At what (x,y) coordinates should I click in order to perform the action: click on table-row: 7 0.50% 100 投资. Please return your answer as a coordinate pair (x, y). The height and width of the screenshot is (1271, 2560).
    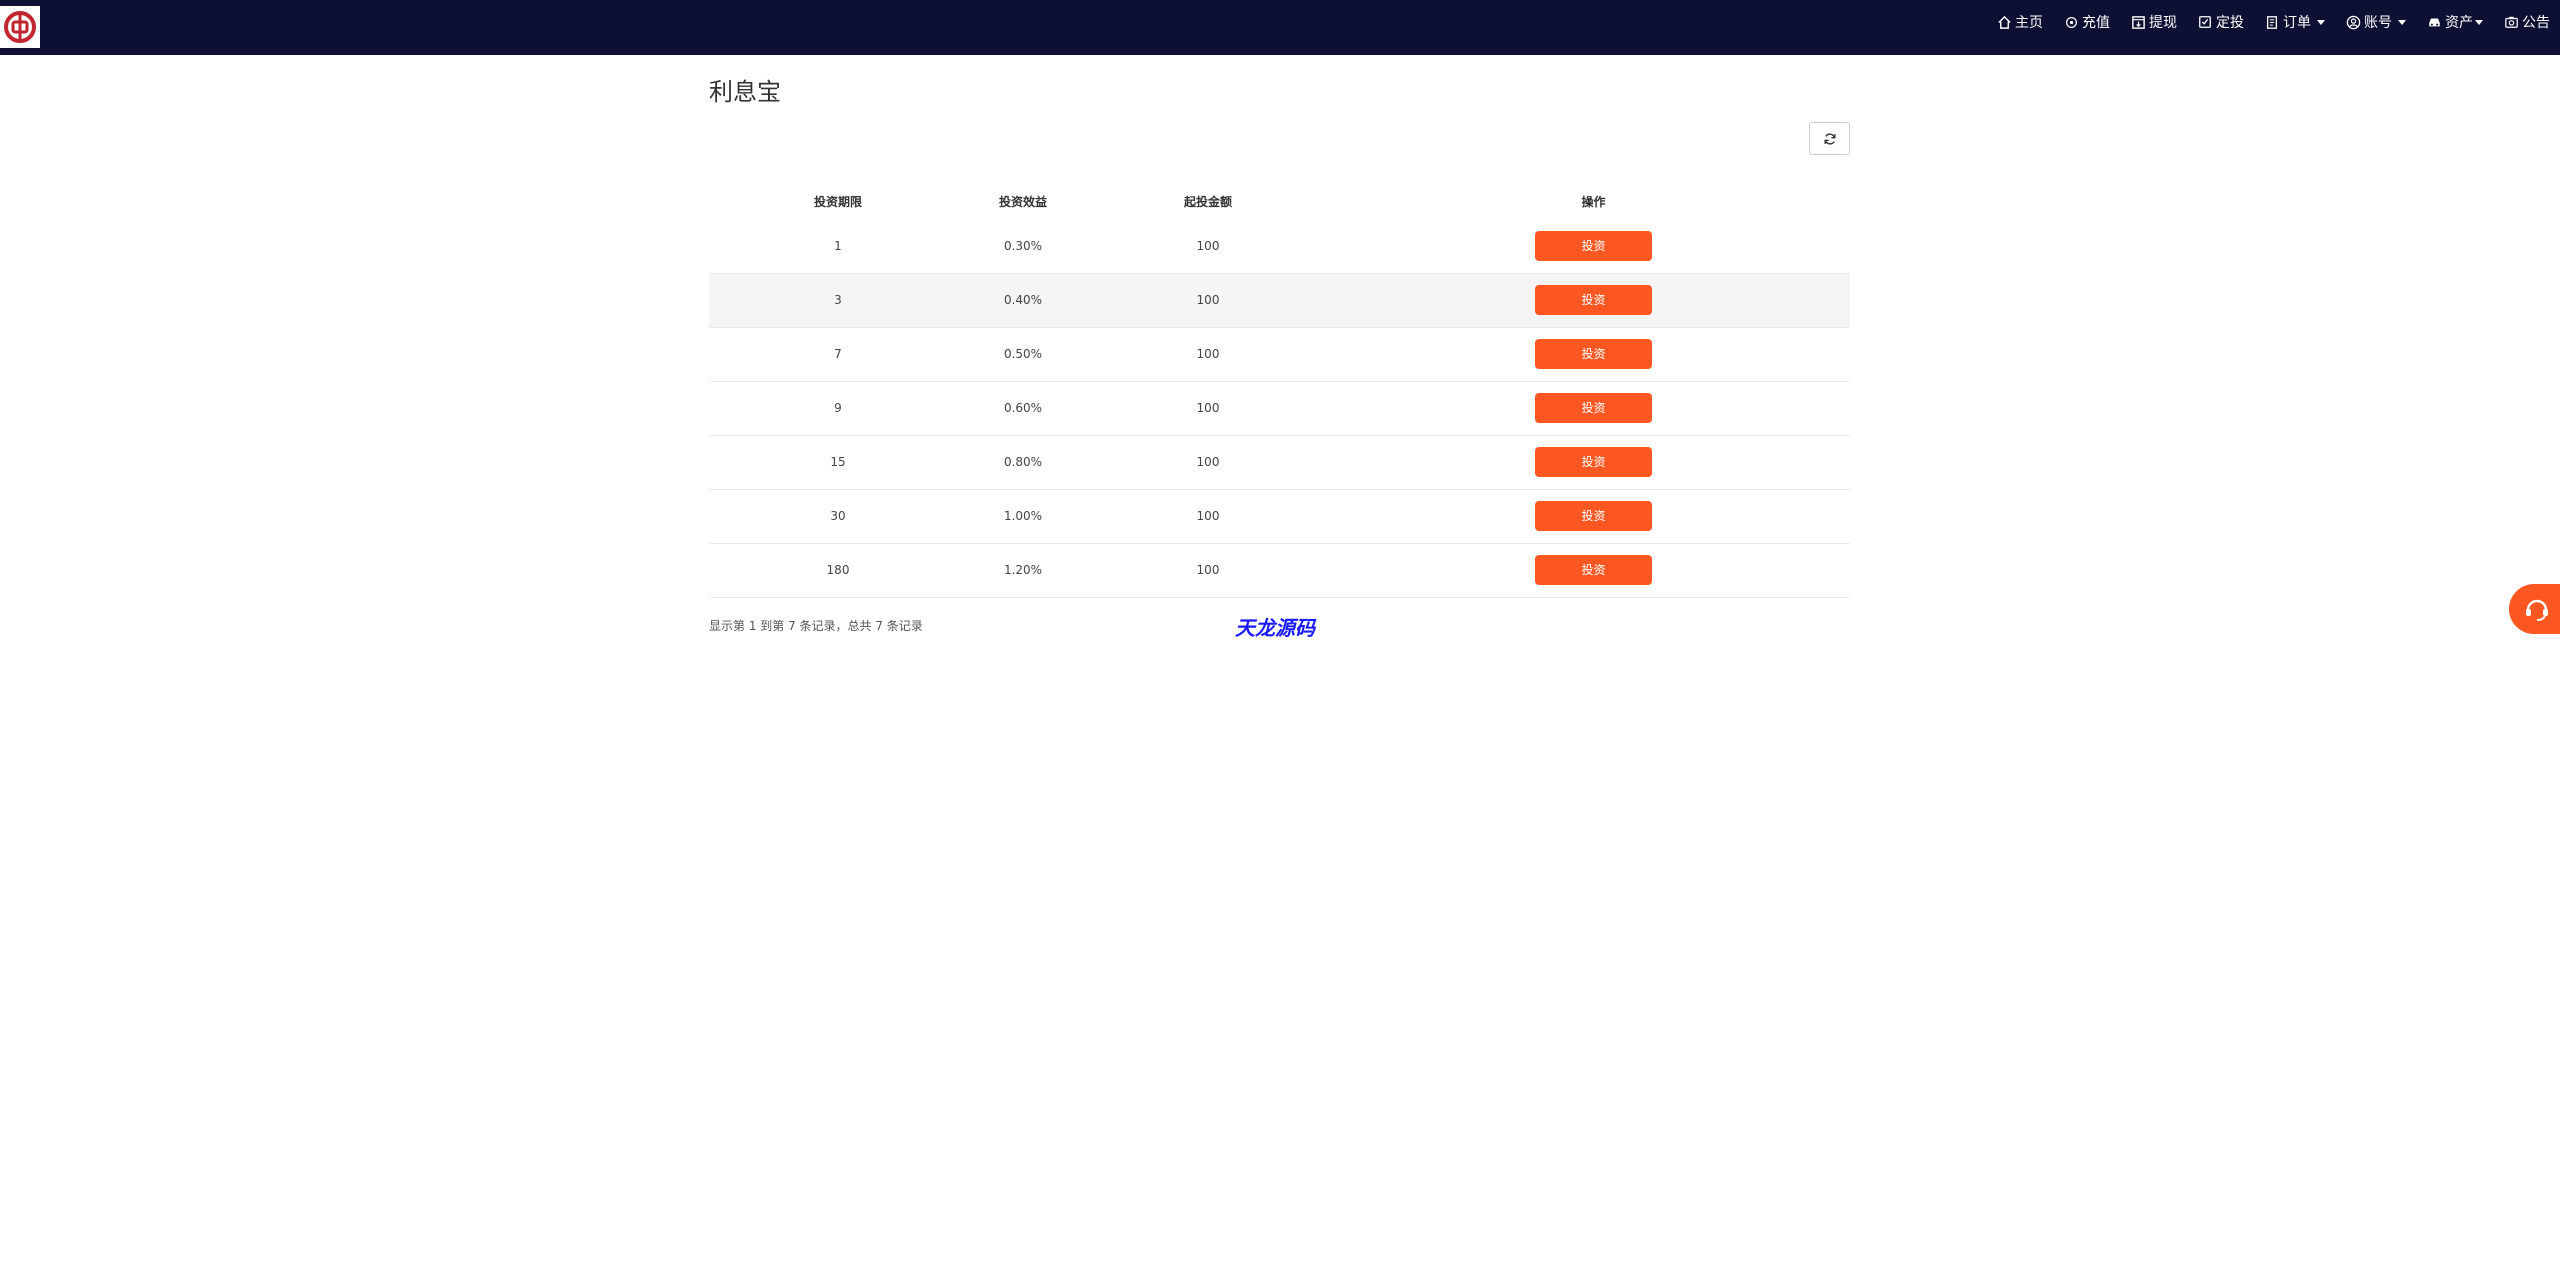
    Looking at the image, I should click on (1279, 354).